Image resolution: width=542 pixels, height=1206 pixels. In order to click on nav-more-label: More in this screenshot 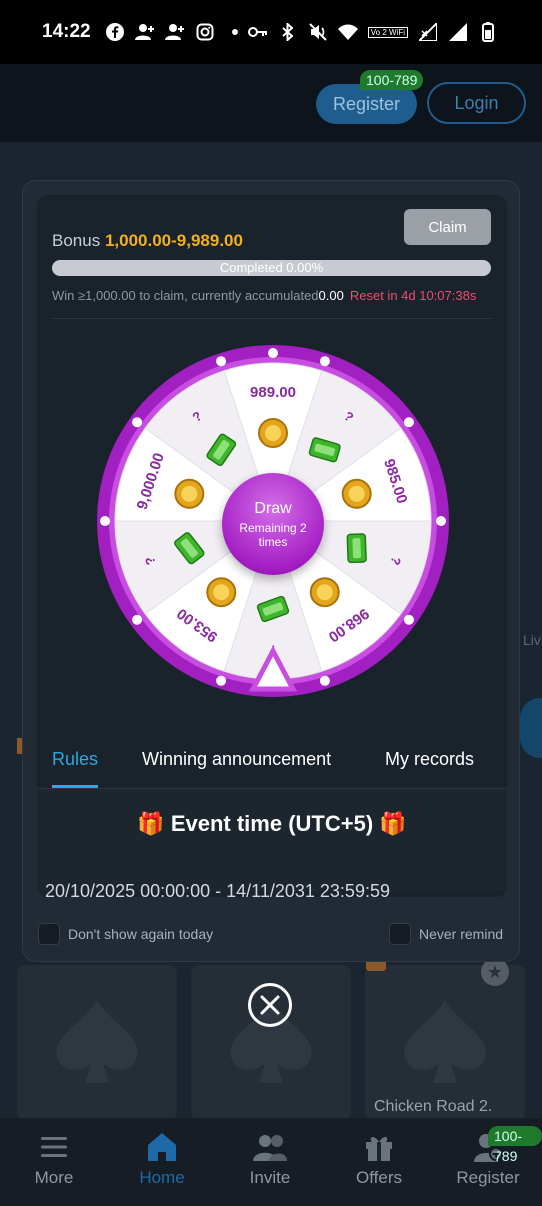, I will do `click(54, 1177)`.